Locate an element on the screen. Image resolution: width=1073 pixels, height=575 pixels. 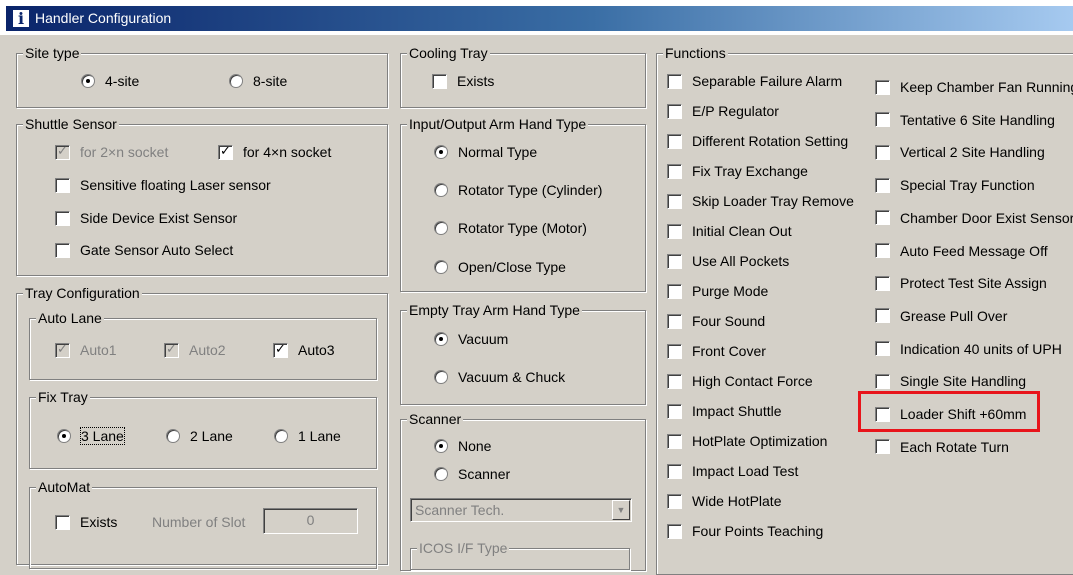
radio-label: Vacuum & Chuck is located at coordinates (512, 377).